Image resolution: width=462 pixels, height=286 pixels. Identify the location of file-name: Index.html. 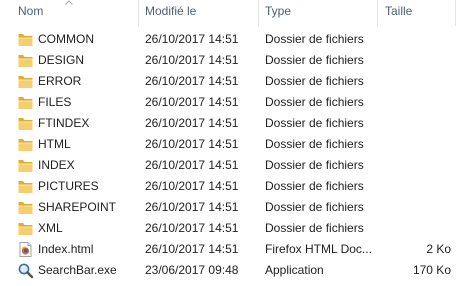
(66, 249).